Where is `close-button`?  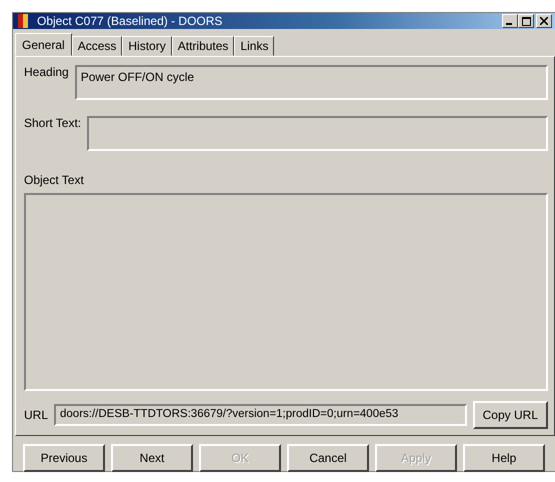 close-button is located at coordinates (544, 21).